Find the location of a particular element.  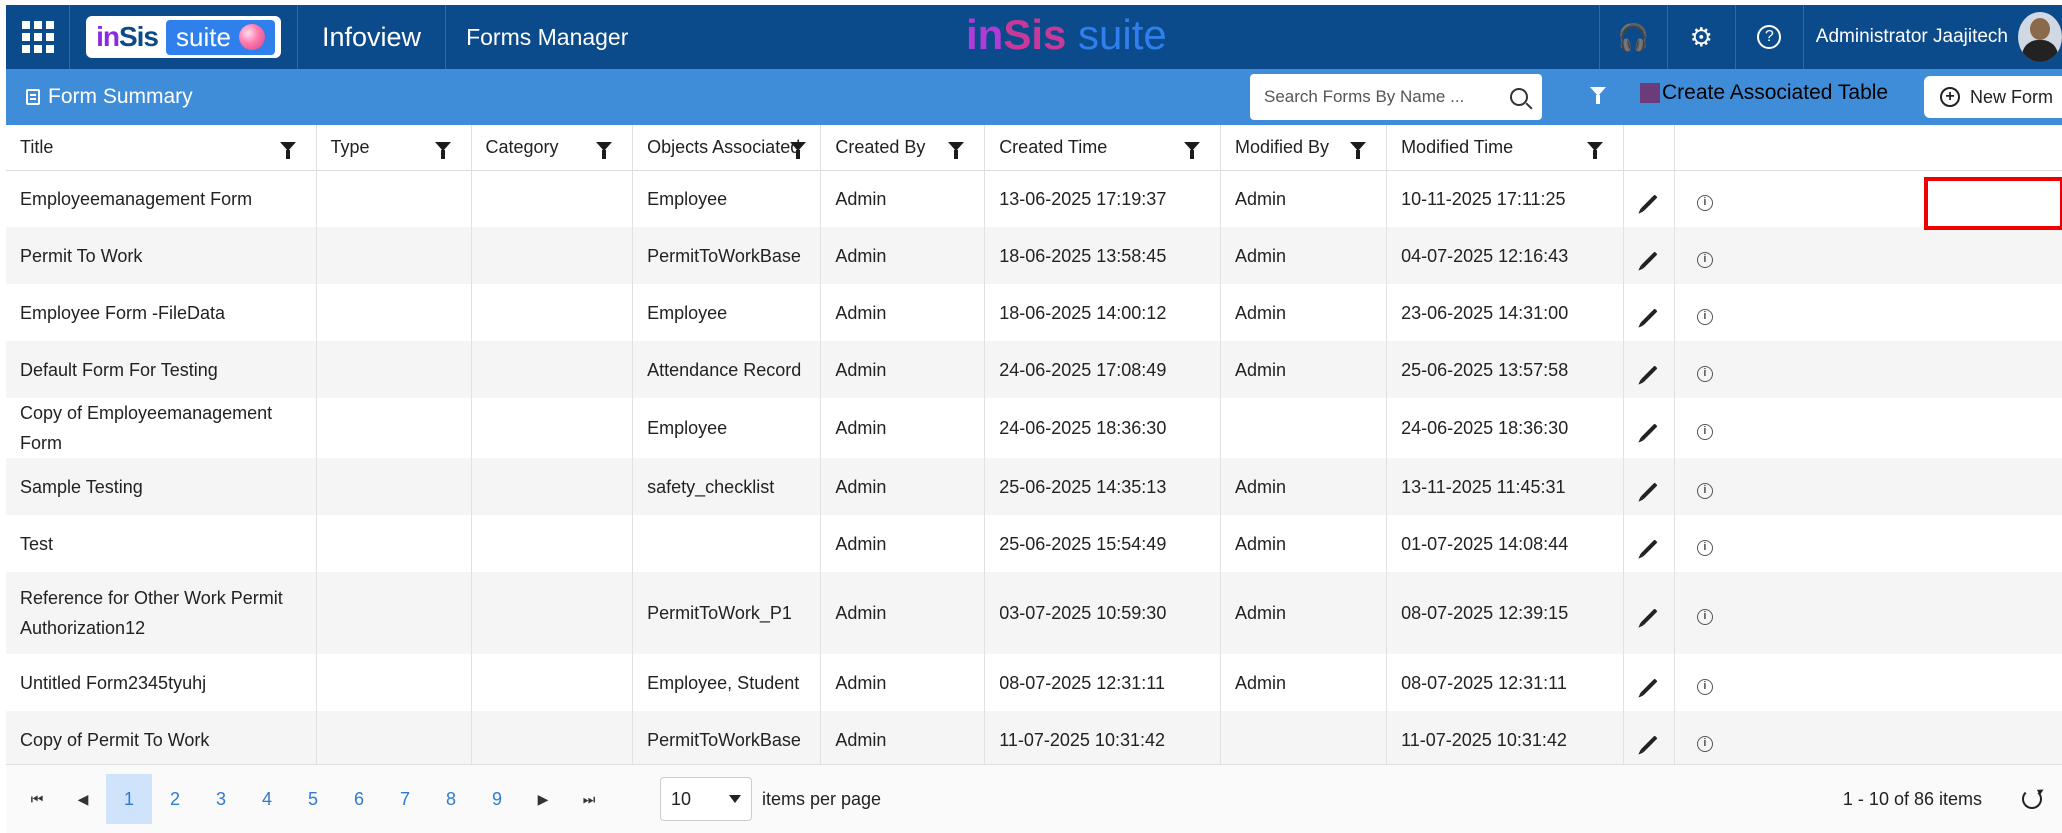

page-number-button: 8 is located at coordinates (451, 799).